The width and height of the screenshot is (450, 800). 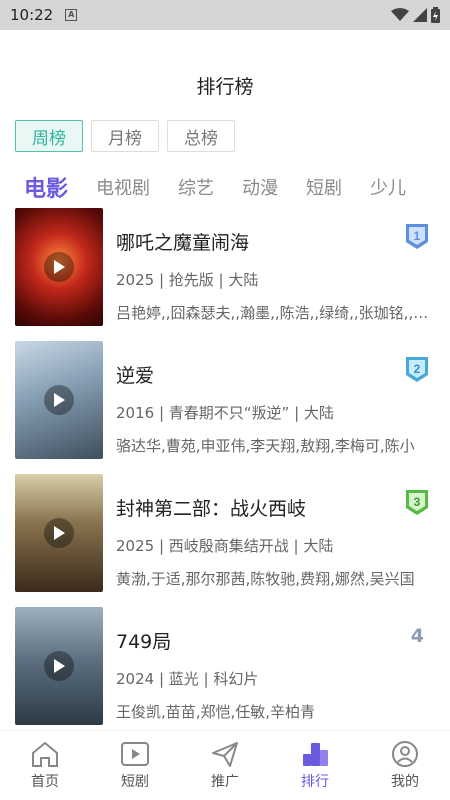 What do you see at coordinates (225, 782) in the screenshot?
I see `nav-promote-label: 推广` at bounding box center [225, 782].